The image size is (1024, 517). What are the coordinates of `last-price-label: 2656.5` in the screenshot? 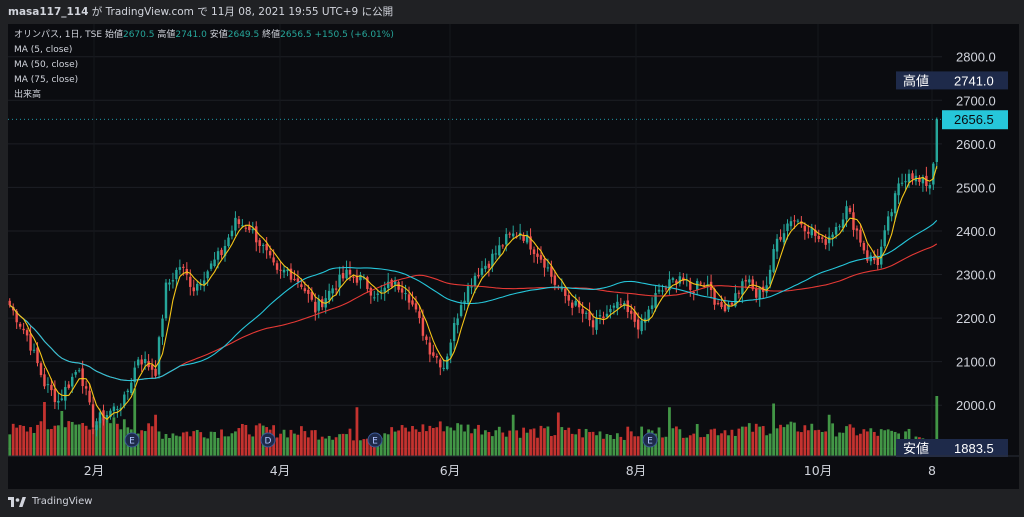 It's located at (974, 119).